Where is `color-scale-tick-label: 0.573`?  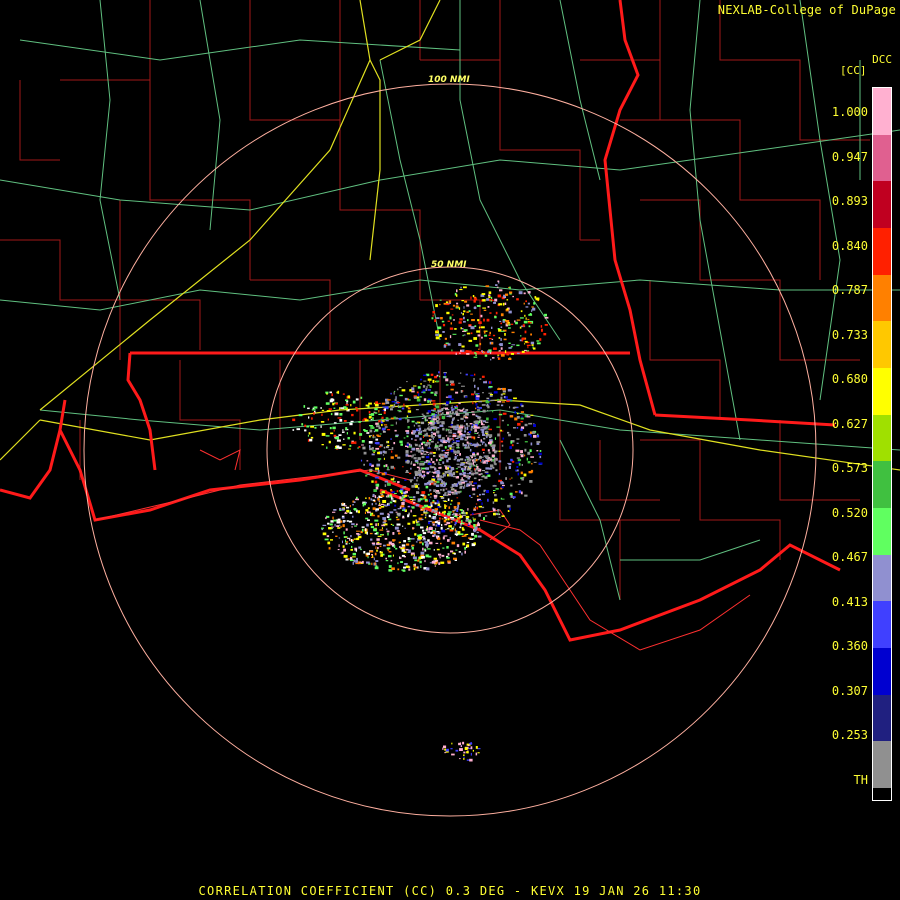
color-scale-tick-label: 0.573 is located at coordinates (849, 468).